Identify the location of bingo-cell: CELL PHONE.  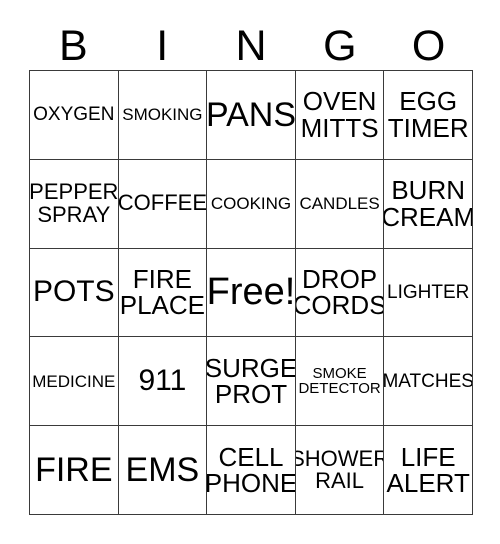
(251, 470).